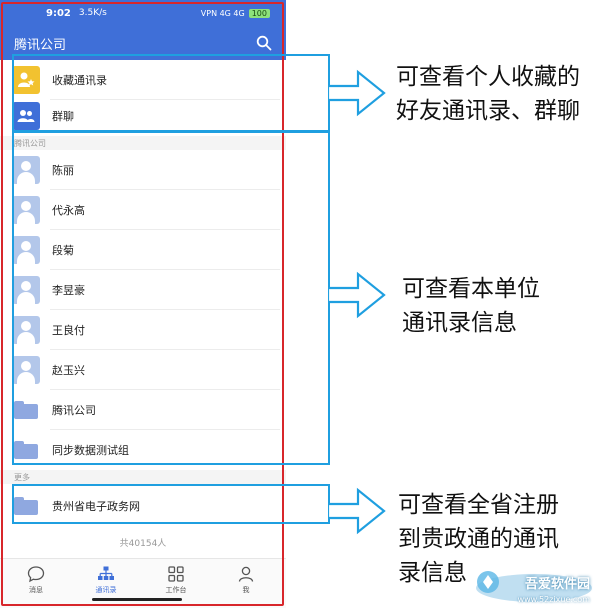 This screenshot has height=608, width=600. What do you see at coordinates (106, 590) in the screenshot?
I see `nav-label: 通讯录` at bounding box center [106, 590].